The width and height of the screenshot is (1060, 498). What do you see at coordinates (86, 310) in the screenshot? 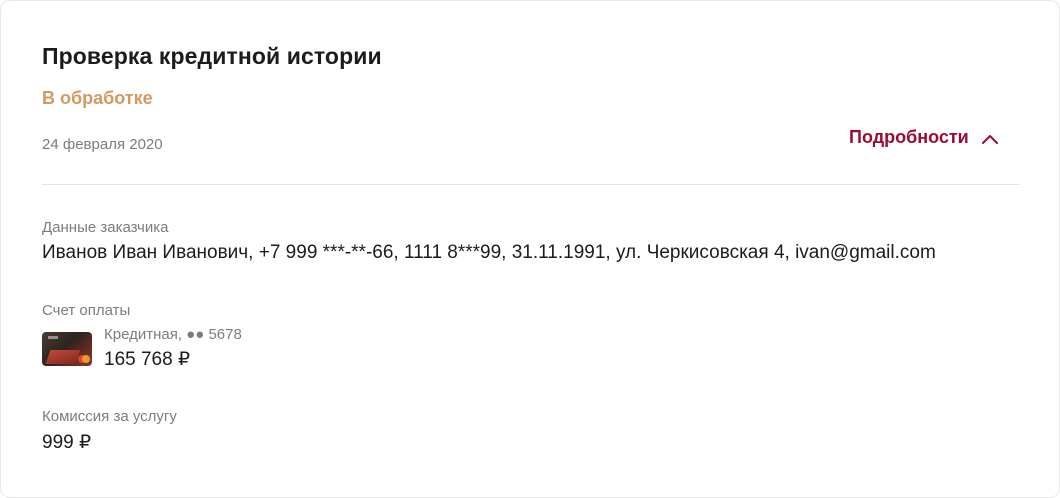
I see `payment-account-label: Счет оплаты` at bounding box center [86, 310].